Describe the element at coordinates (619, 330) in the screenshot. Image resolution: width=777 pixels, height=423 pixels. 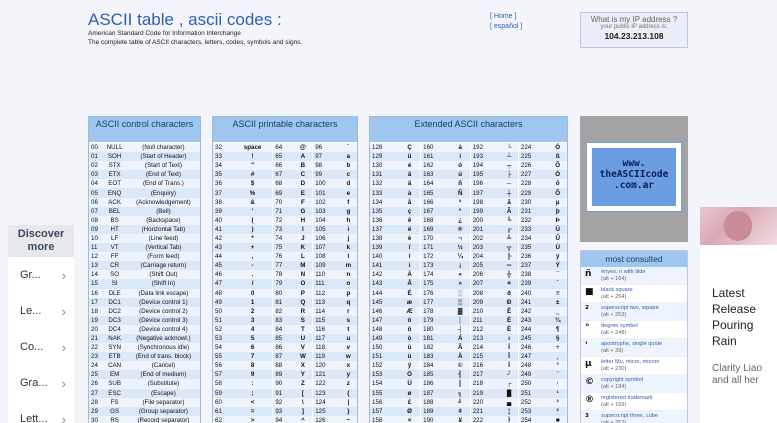
I see `symbol-description: degree symbol (alt + 248)` at that location.